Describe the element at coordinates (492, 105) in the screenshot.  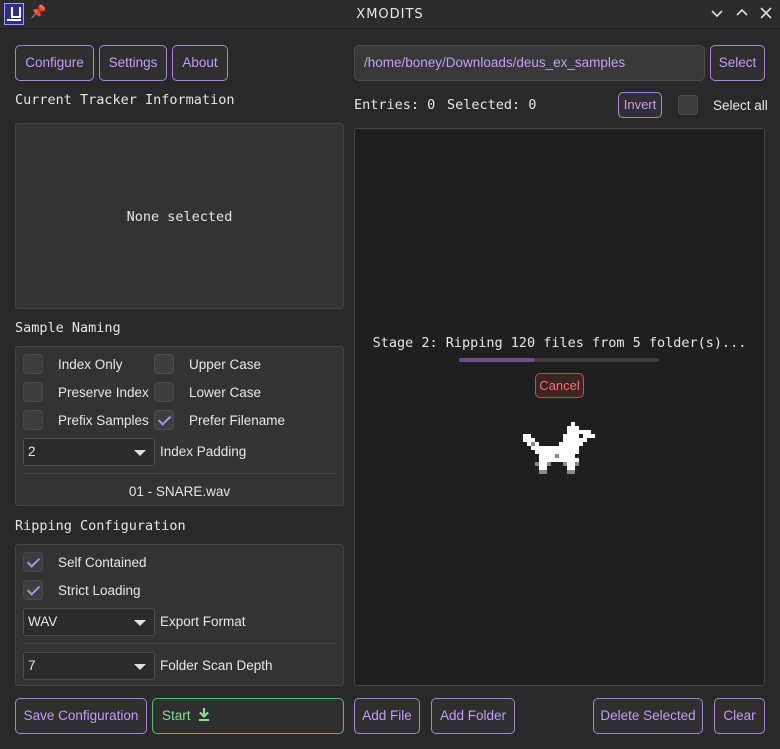
I see `selected-count: Selected: 0` at that location.